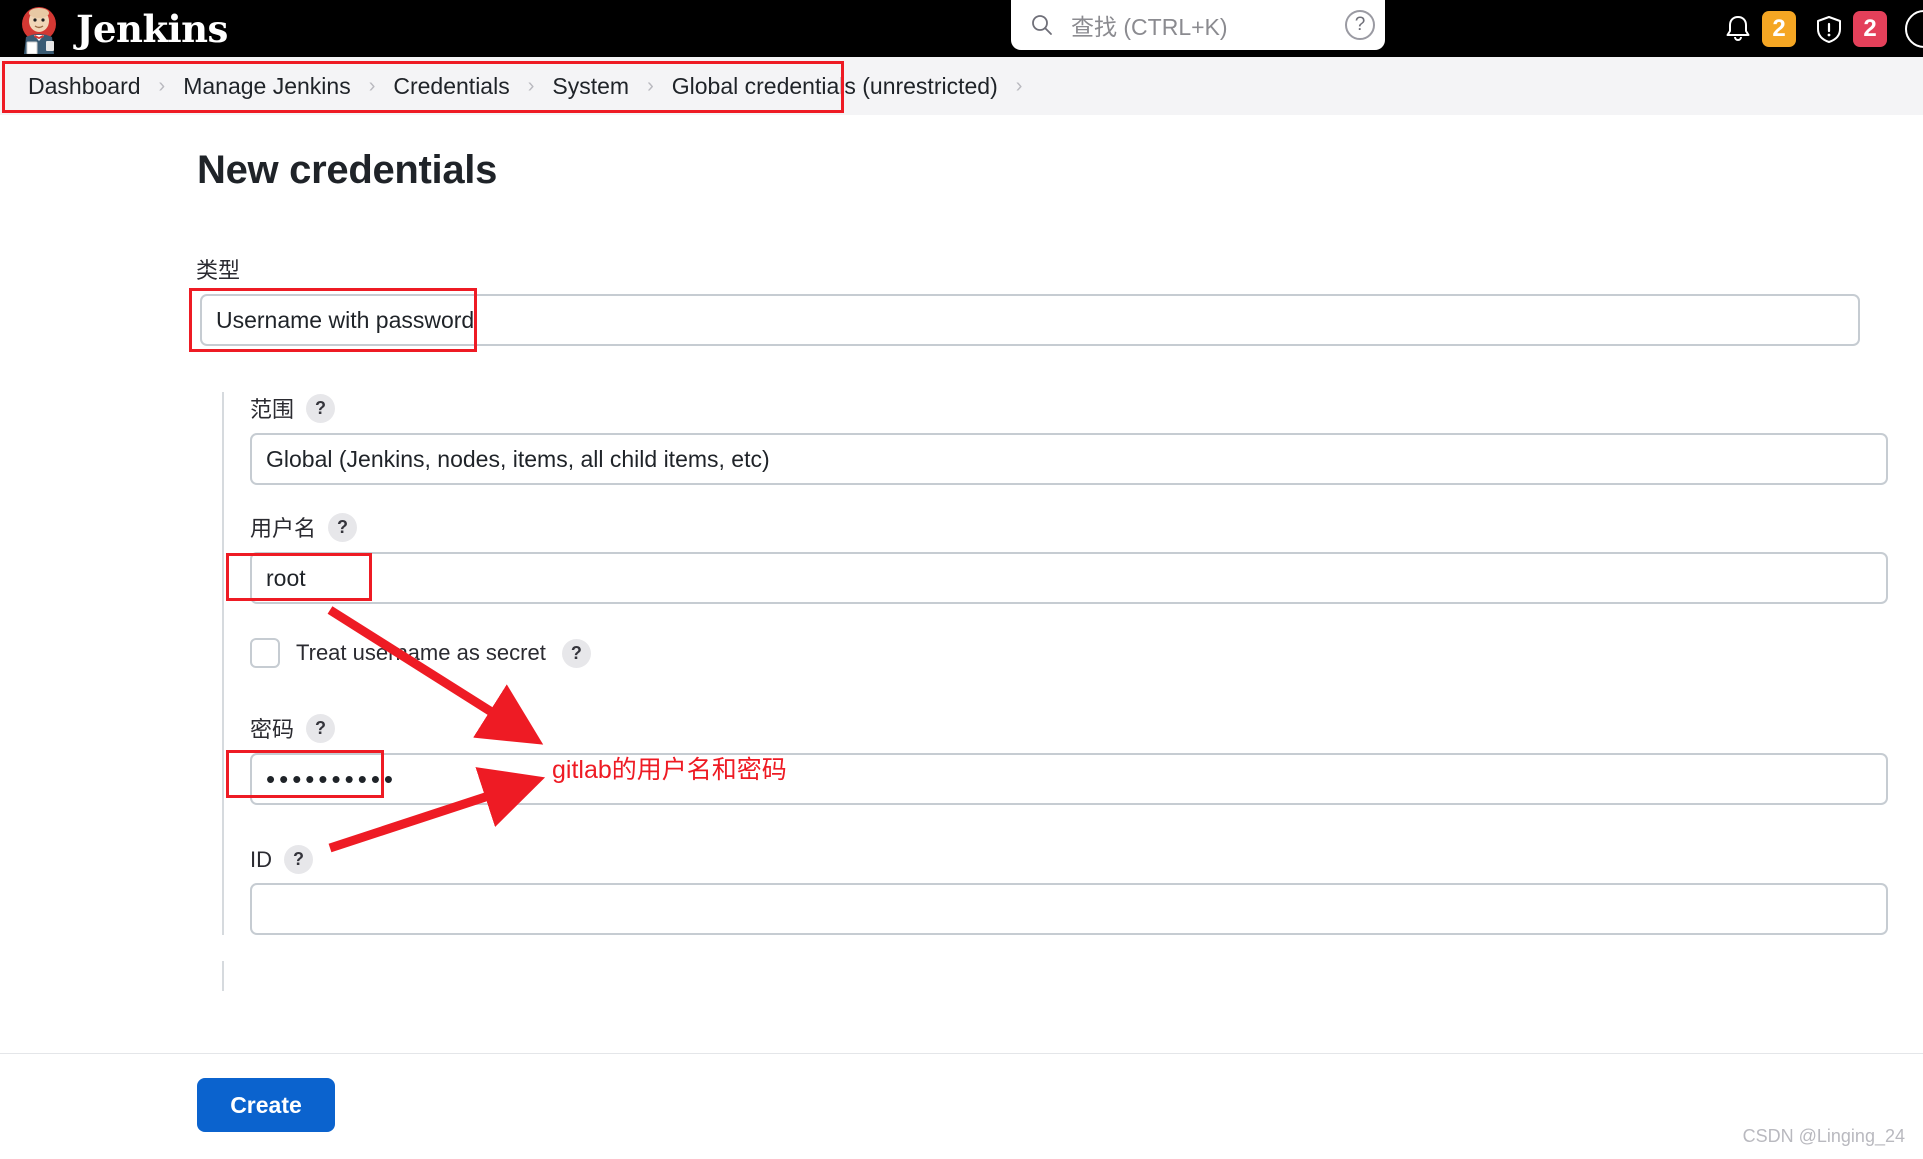 This screenshot has width=1923, height=1159. What do you see at coordinates (576, 653) in the screenshot?
I see `treat-username-as-secret-help-icon: ?` at bounding box center [576, 653].